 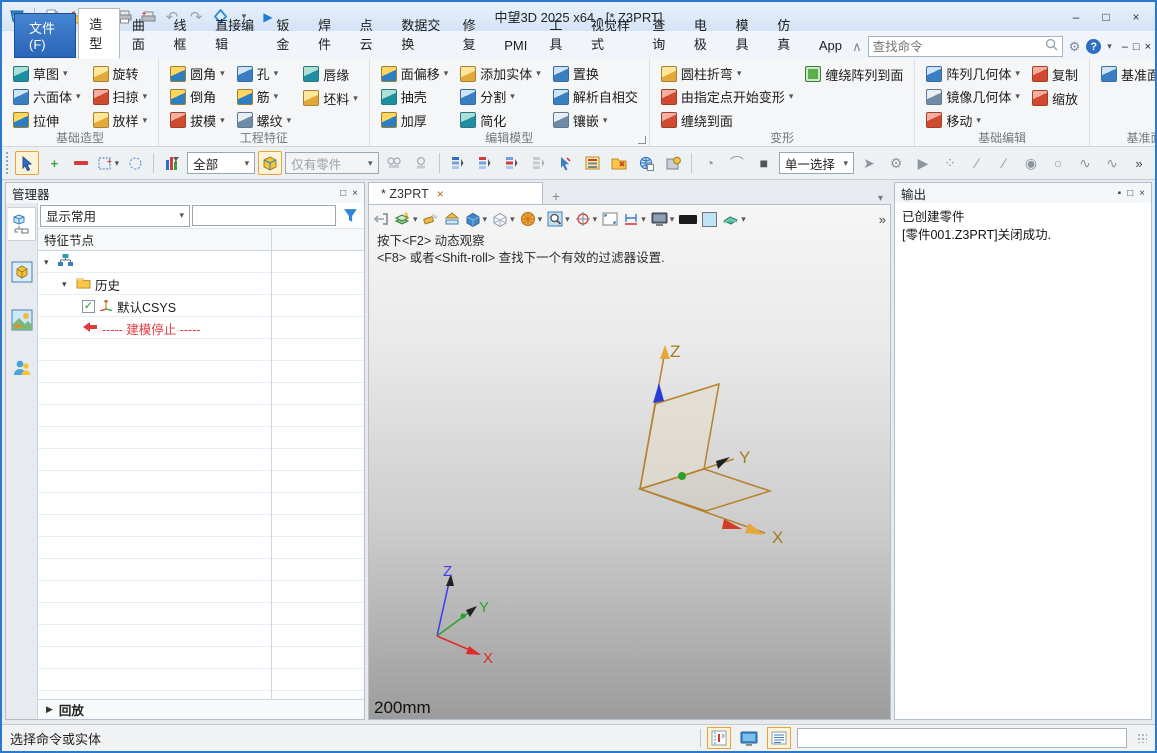 What do you see at coordinates (515, 46) in the screenshot?
I see `tab-pmi: PMI` at bounding box center [515, 46].